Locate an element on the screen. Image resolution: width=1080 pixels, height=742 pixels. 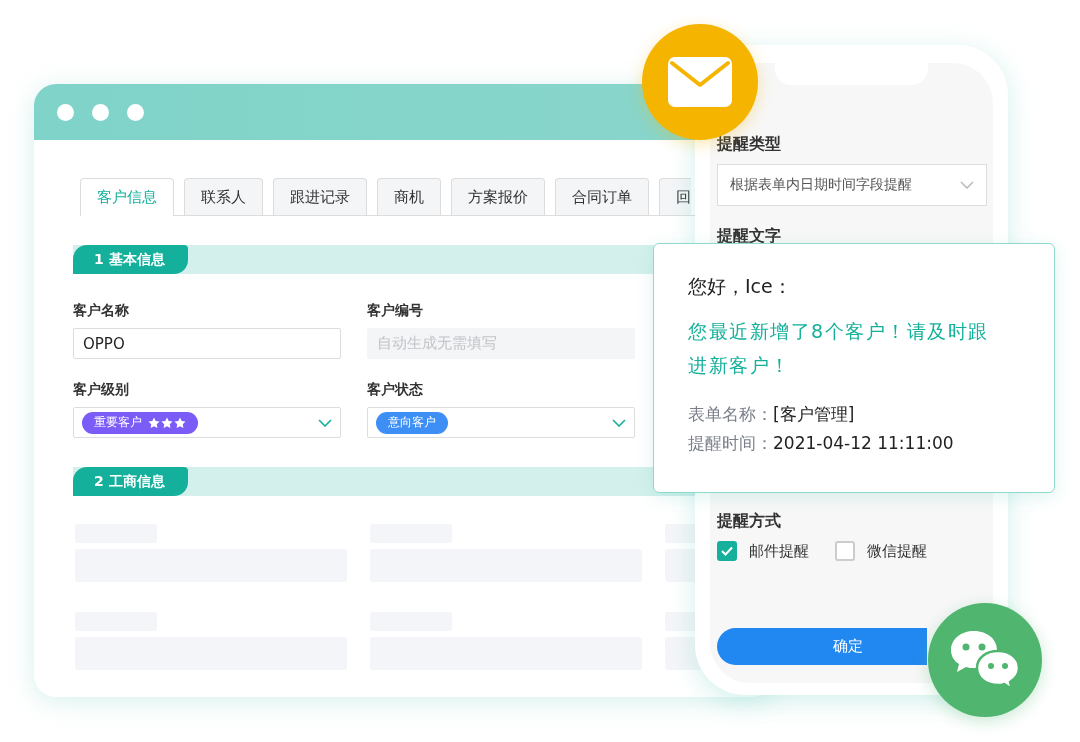
checkbox-label: 微信提醒 is located at coordinates (897, 551).